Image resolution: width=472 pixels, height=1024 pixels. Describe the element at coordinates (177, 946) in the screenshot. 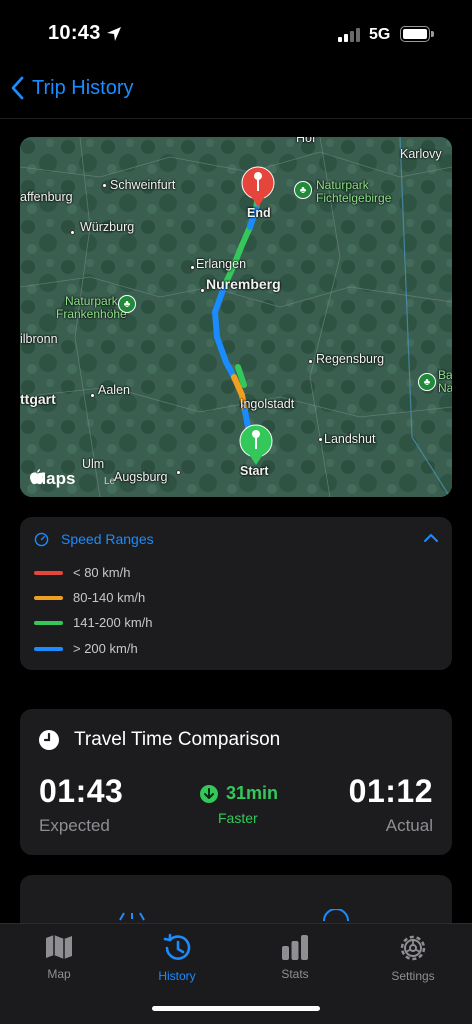

I see `history-icon` at that location.